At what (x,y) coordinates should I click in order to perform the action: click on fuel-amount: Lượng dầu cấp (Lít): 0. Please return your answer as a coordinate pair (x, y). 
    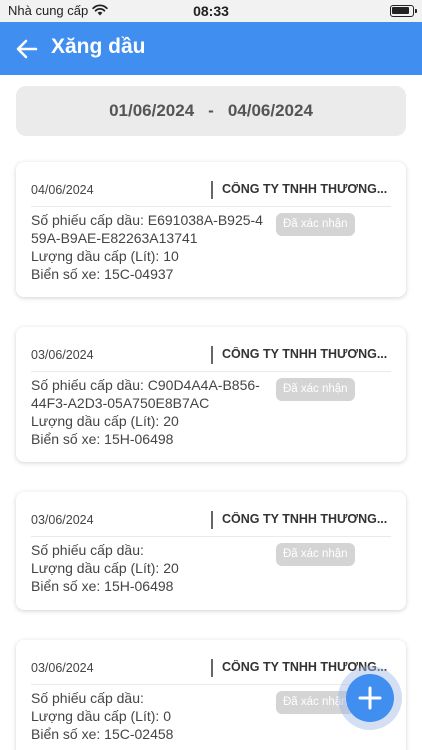
    Looking at the image, I should click on (101, 716).